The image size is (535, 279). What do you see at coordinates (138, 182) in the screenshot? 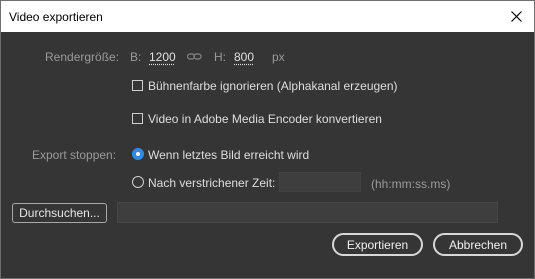
I see `elapsed-time-radio` at bounding box center [138, 182].